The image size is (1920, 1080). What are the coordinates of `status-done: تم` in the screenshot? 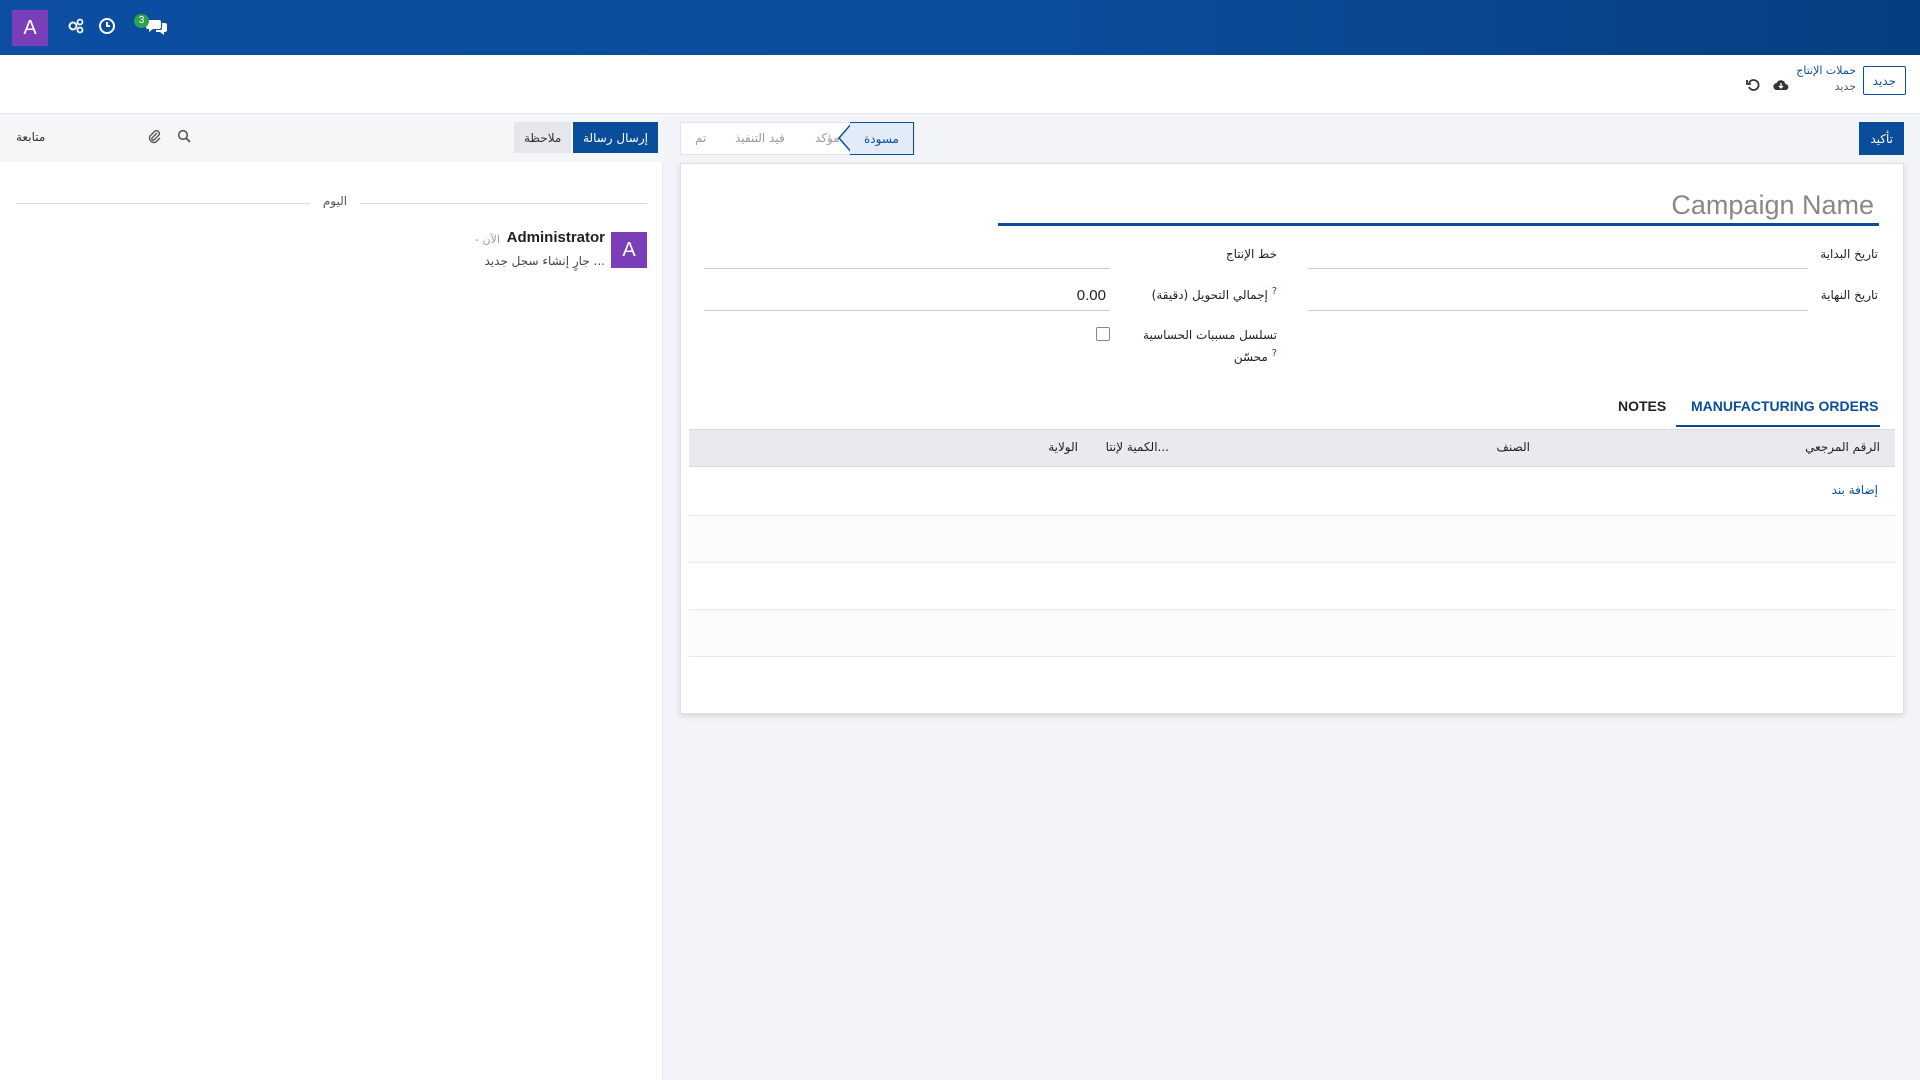 It's located at (700, 138).